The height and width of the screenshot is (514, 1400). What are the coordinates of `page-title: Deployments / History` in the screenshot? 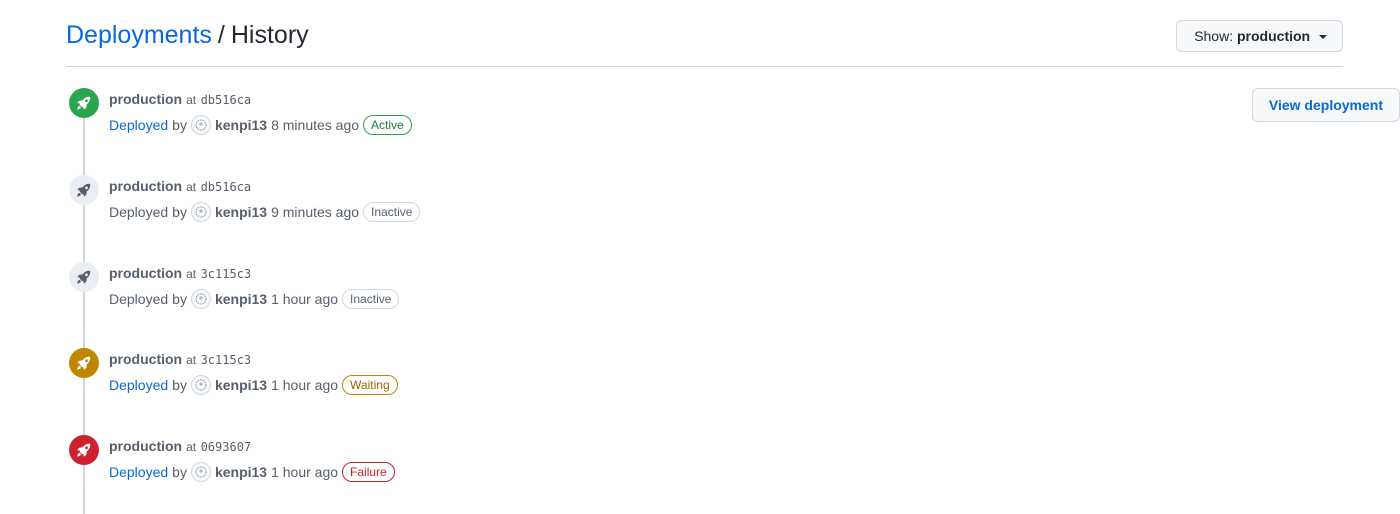 It's located at (187, 35).